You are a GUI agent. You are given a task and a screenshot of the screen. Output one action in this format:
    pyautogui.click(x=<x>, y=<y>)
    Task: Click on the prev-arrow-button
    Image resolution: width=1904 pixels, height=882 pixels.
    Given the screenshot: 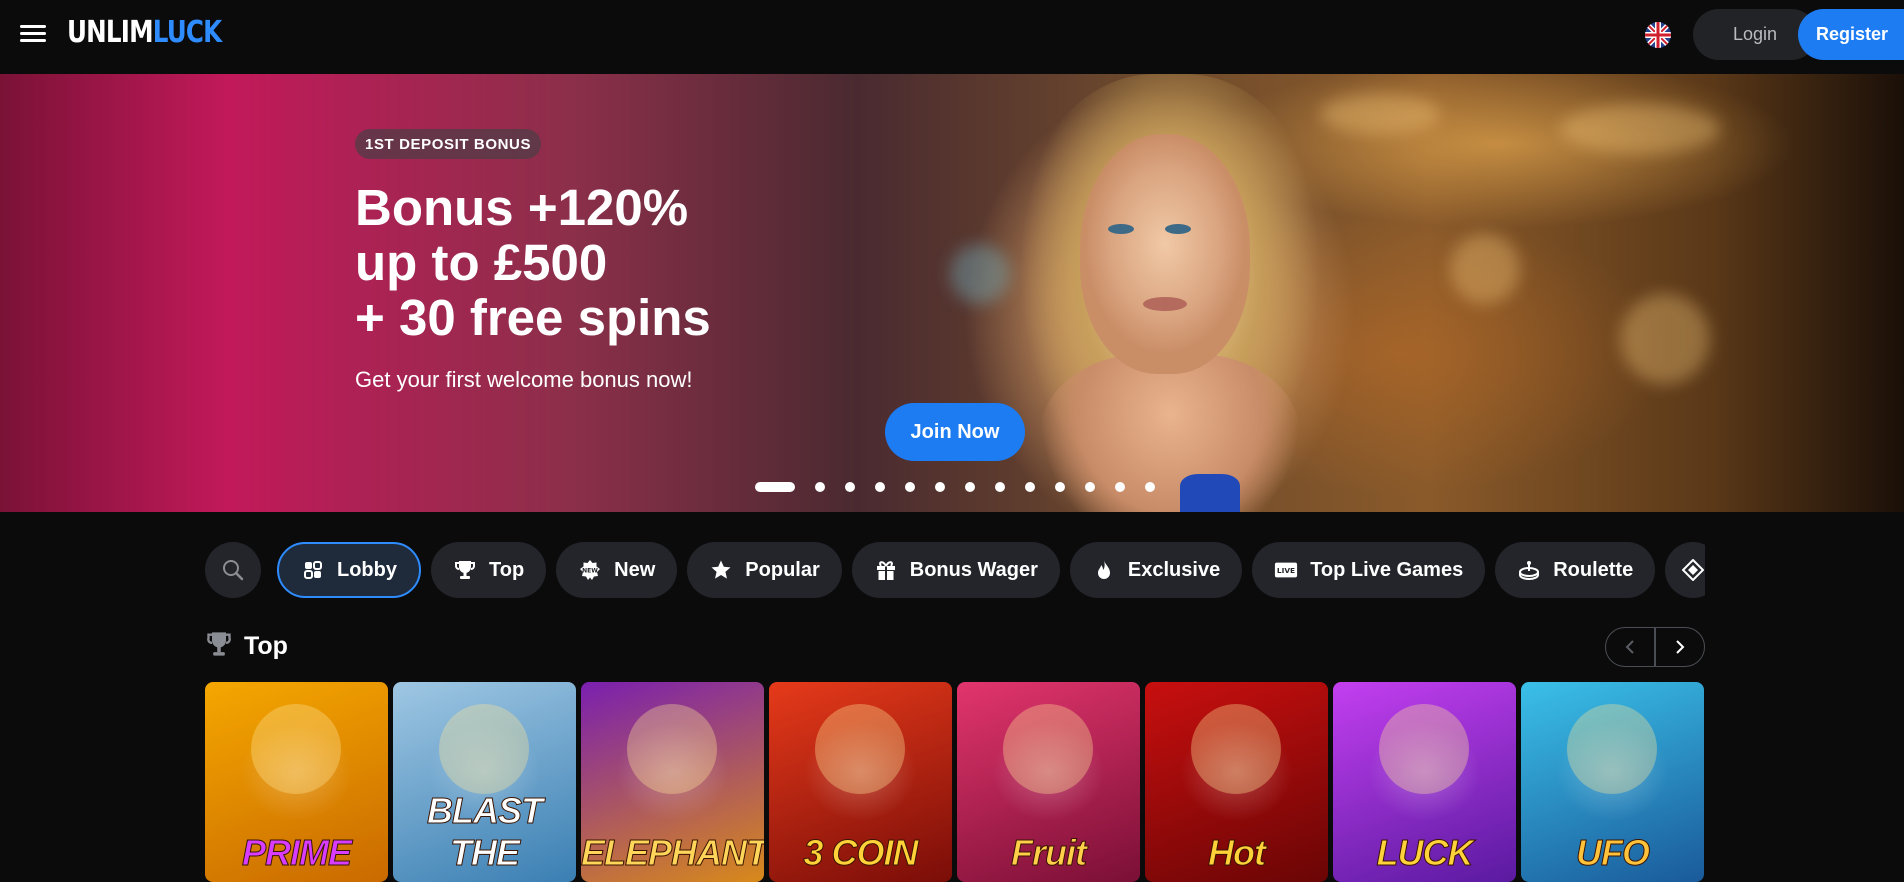 What is the action you would take?
    pyautogui.click(x=1630, y=647)
    